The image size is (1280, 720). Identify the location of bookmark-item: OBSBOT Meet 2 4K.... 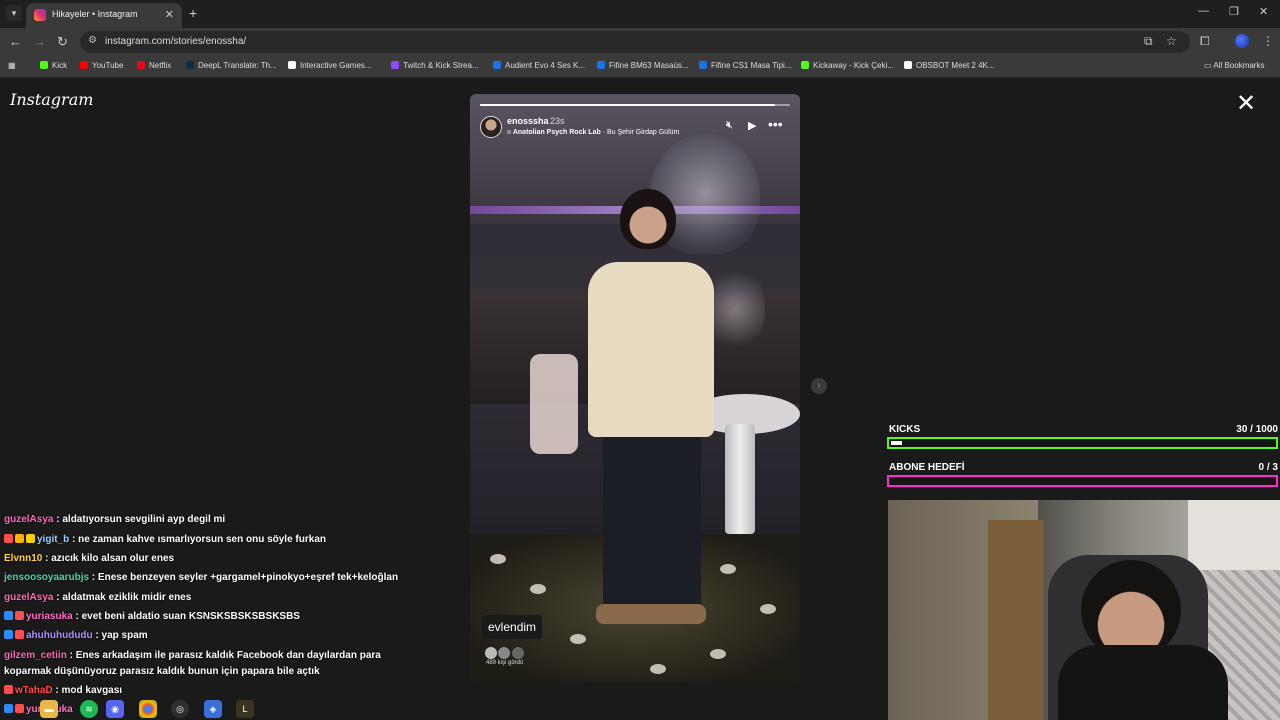
(949, 65).